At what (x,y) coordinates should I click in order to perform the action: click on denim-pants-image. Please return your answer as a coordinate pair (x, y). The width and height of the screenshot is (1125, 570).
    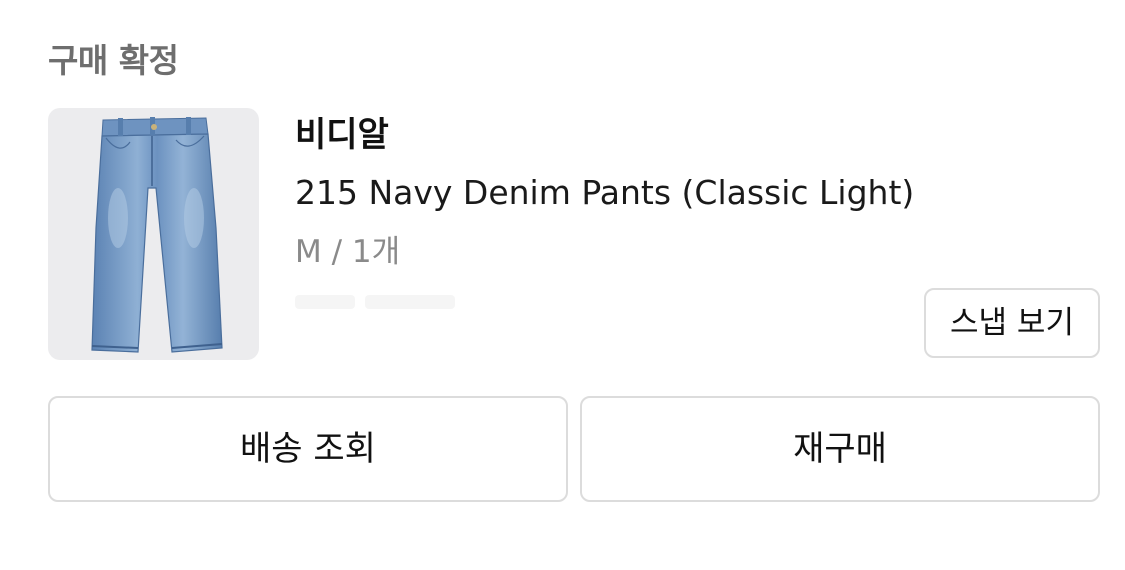
    Looking at the image, I should click on (157, 235).